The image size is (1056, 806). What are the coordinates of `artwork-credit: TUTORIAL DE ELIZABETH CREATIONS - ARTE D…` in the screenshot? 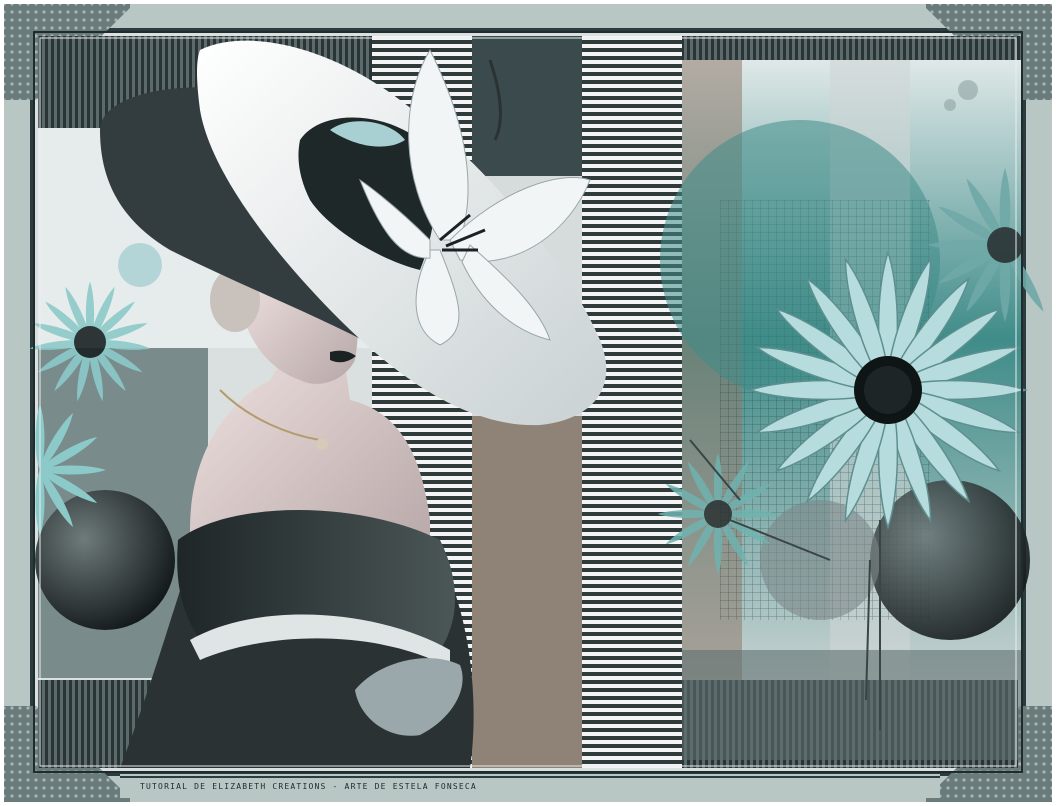 It's located at (308, 786).